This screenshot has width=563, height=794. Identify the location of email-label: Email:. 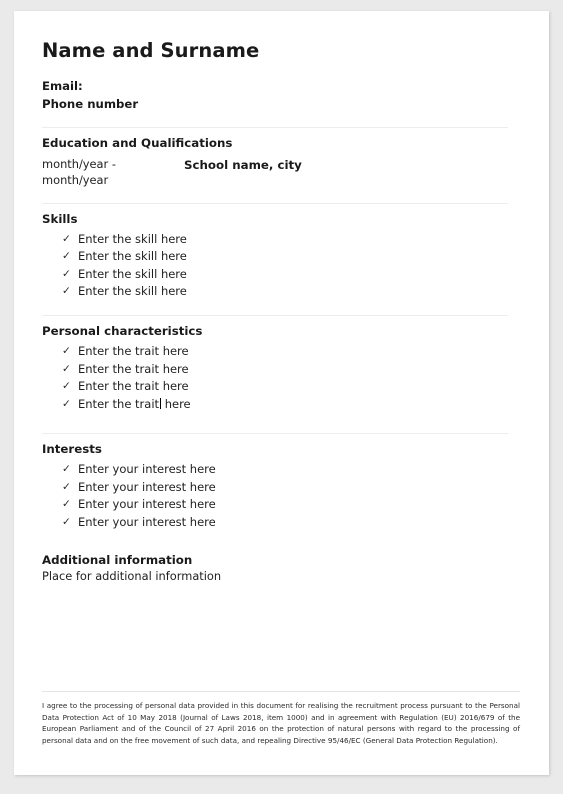
(288, 86).